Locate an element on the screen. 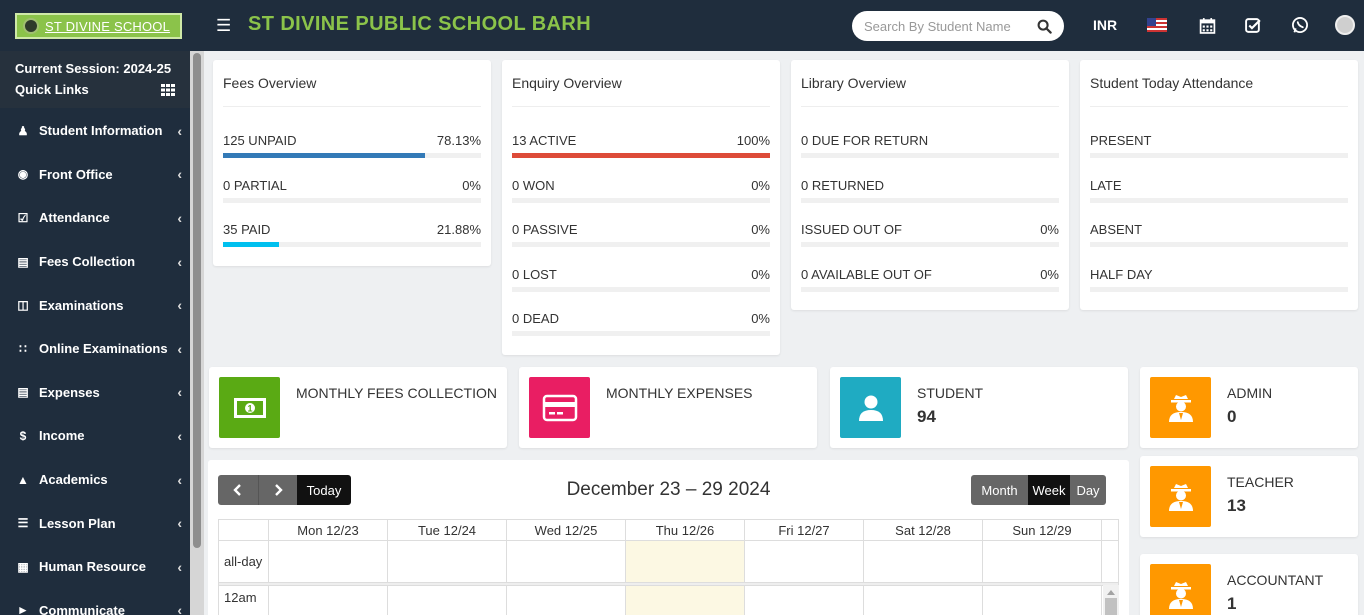  sidebar-item-human-resource: ▦ Human Resource ‹ is located at coordinates (95, 567).